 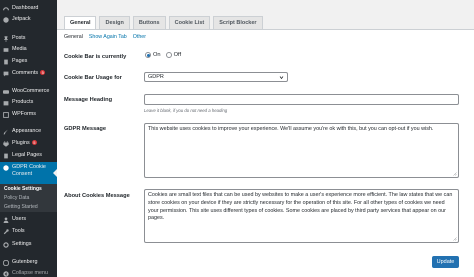 I want to click on sidebar-item-label: Comments 5, so click(x=29, y=73).